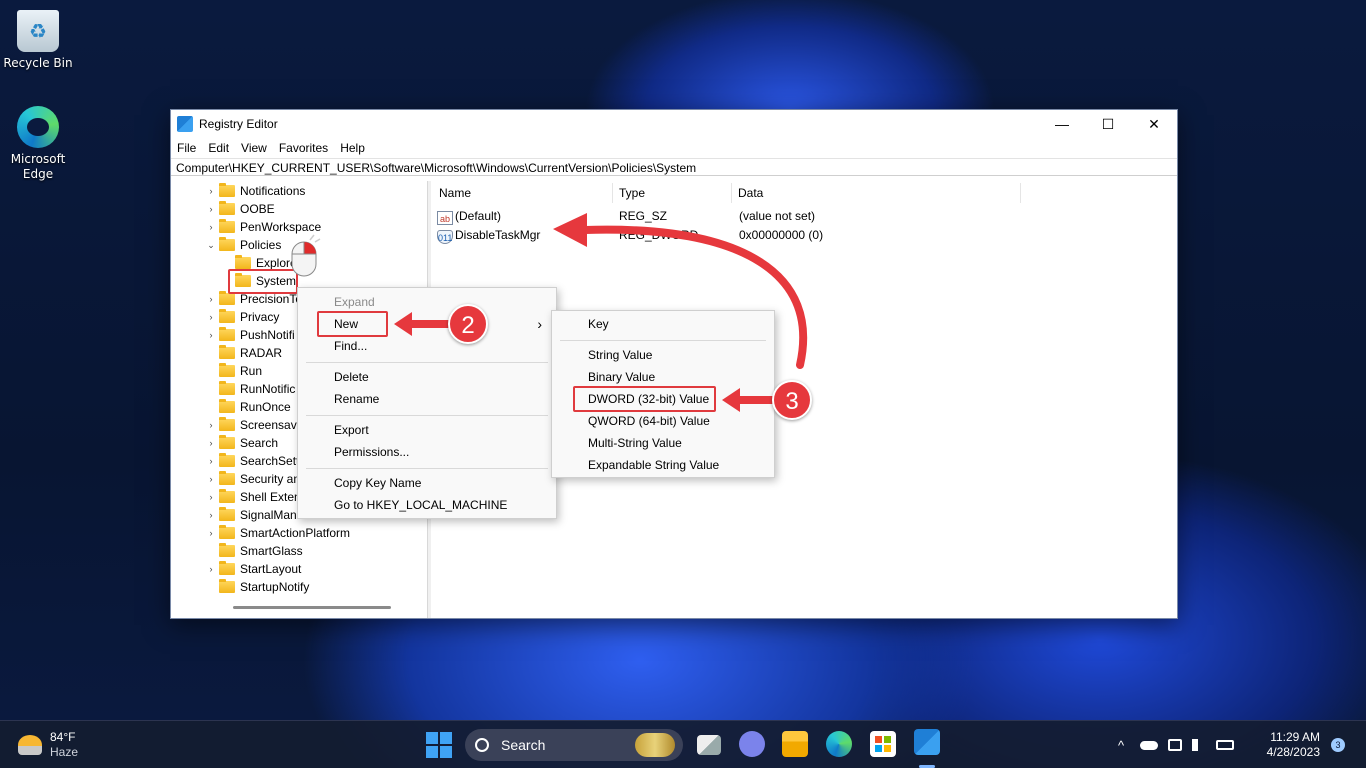  I want to click on arrow-left-icon, so click(748, 400).